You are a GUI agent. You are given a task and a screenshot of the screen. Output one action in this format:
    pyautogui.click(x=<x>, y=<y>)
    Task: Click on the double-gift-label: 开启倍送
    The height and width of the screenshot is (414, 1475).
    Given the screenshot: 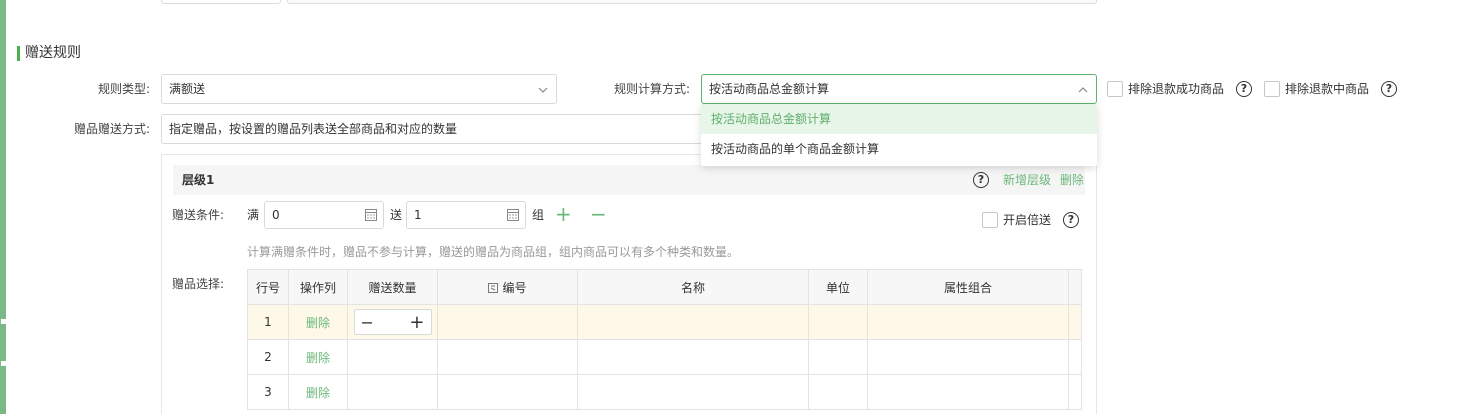 What is the action you would take?
    pyautogui.click(x=1027, y=220)
    